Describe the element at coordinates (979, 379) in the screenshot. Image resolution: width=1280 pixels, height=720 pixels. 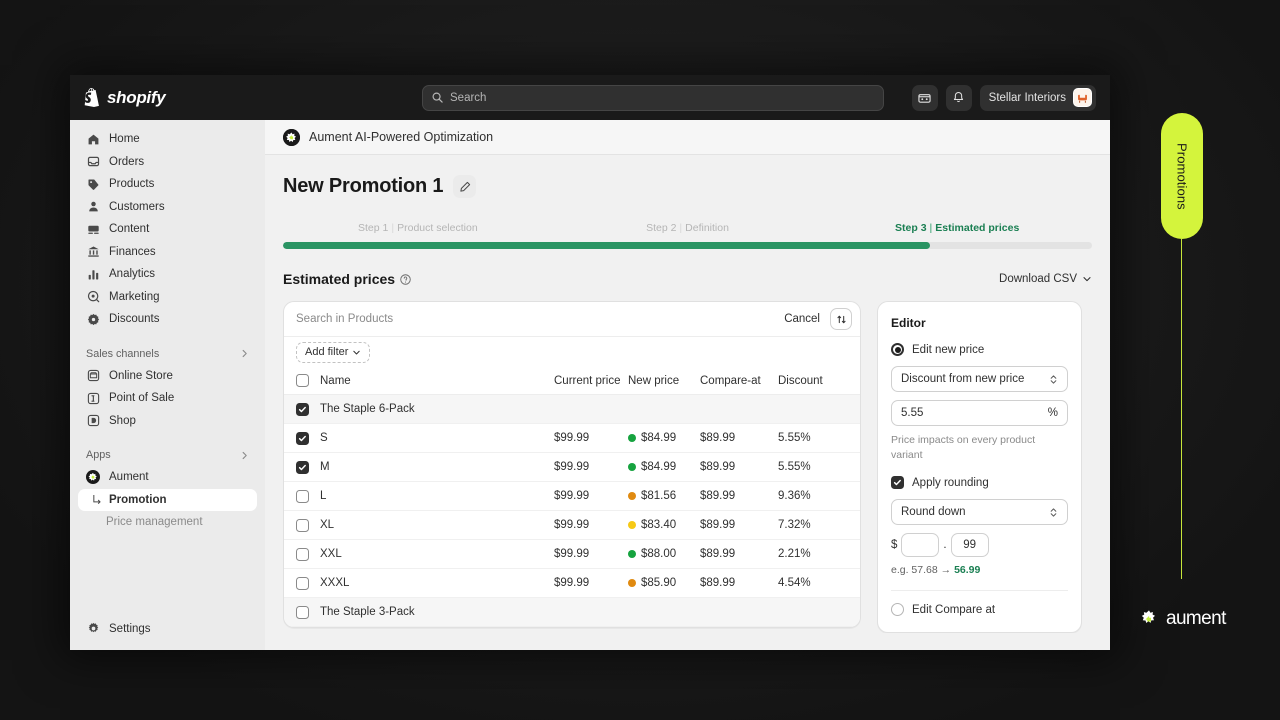
I see `discount-type-select: Discount from new price` at that location.